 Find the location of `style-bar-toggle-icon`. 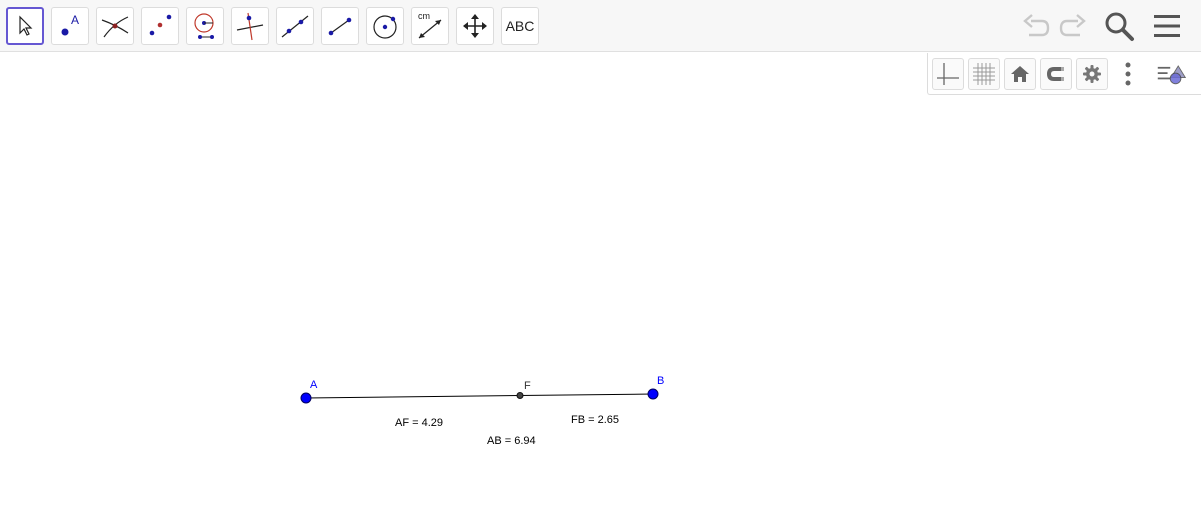

style-bar-toggle-icon is located at coordinates (1172, 75).